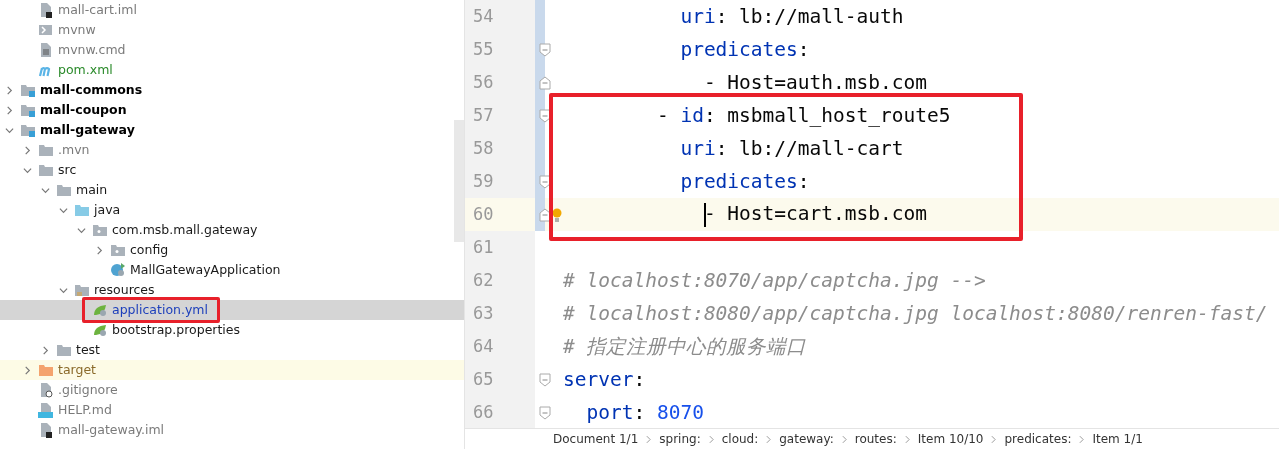  I want to click on code-line: port: 8070, so click(644, 412).